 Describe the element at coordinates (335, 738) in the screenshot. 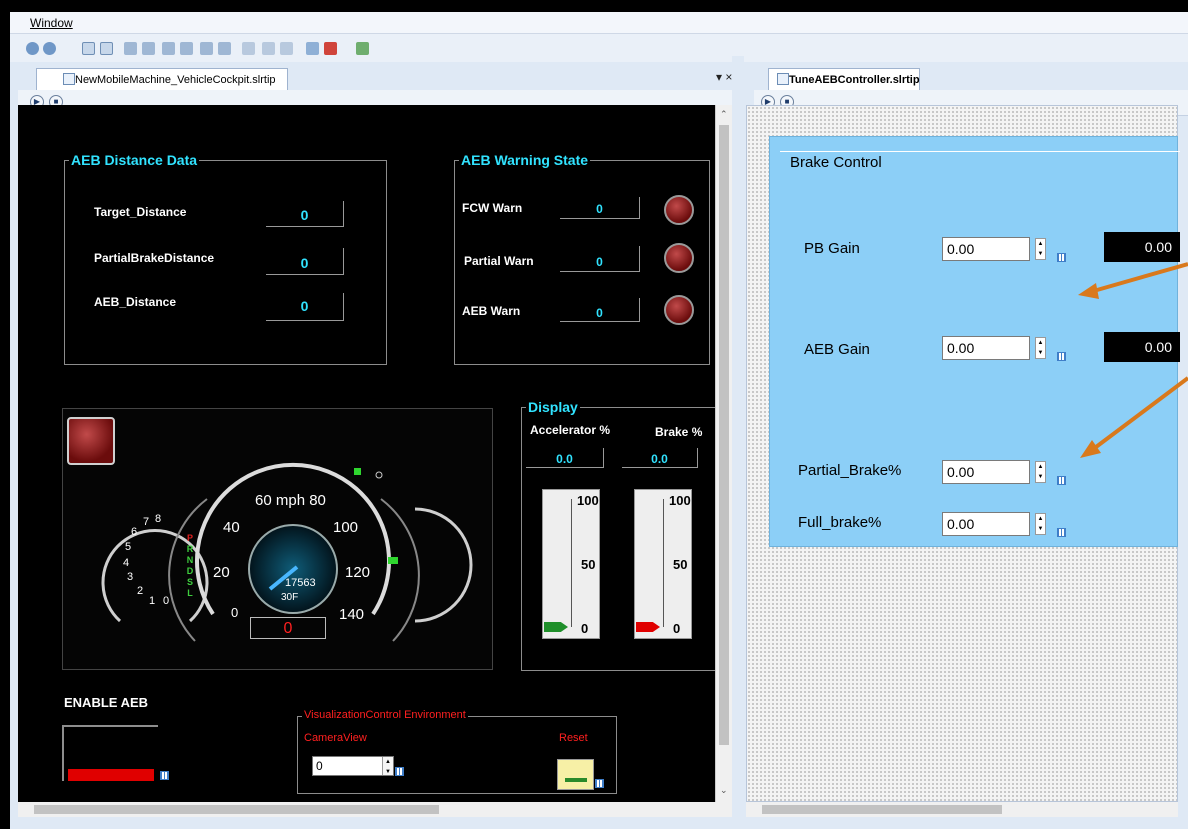

I see `camera-view-label: CameraView` at that location.